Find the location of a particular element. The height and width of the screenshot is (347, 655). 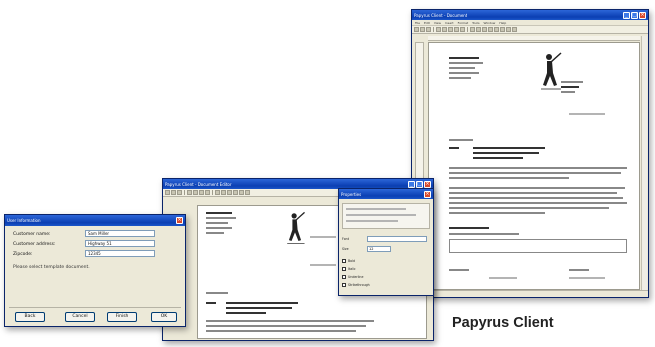

table-box is located at coordinates (538, 246).